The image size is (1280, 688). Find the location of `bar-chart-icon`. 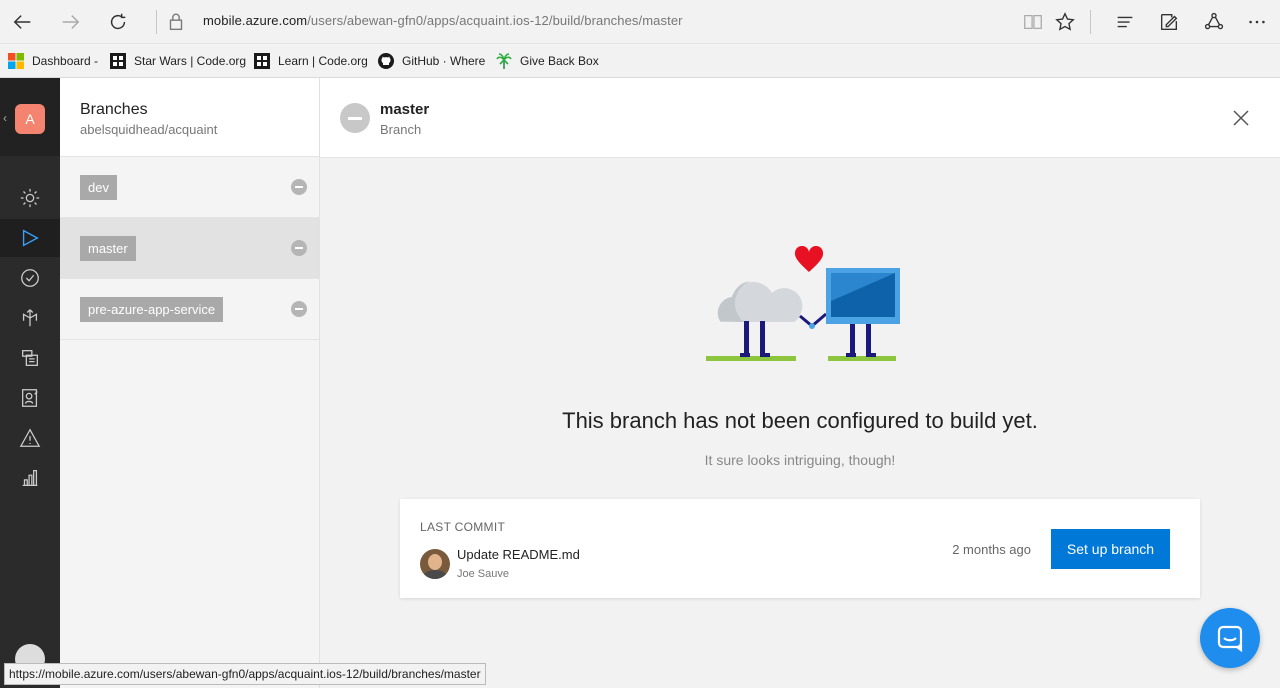

bar-chart-icon is located at coordinates (30, 478).